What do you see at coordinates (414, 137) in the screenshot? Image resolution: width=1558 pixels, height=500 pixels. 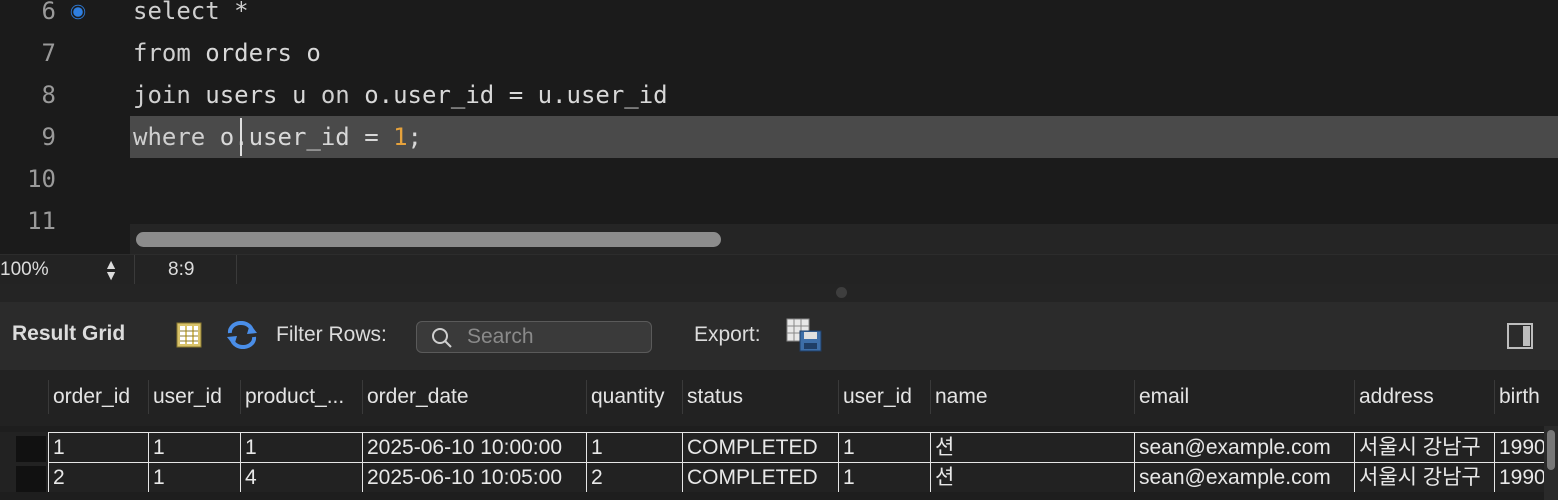 I see `sql-text: ;` at bounding box center [414, 137].